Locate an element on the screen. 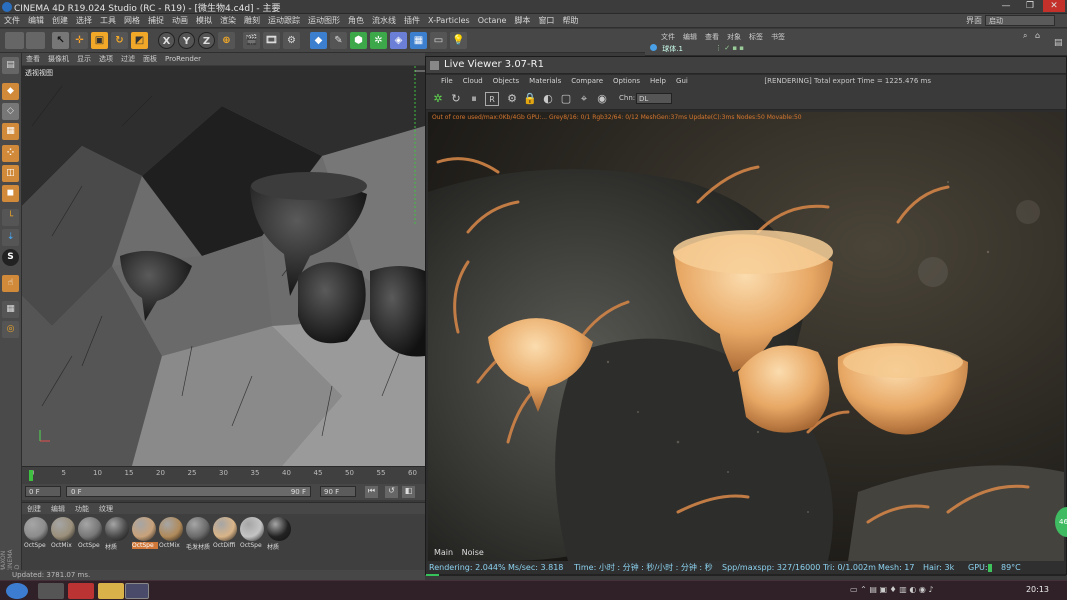 This screenshot has height=600, width=1067. viewport-menu-item-5: 面板 is located at coordinates (150, 59).